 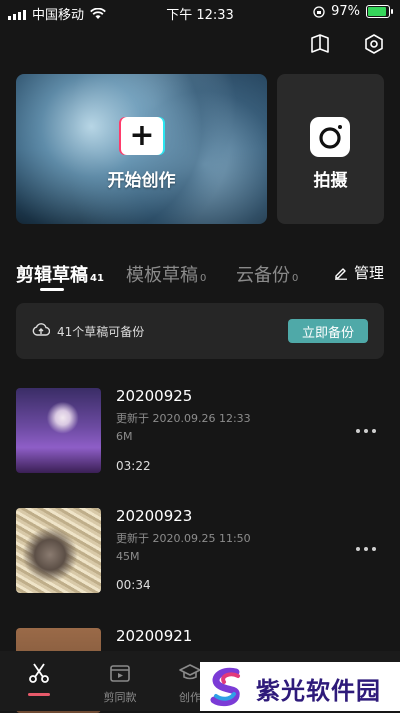 I want to click on camera-icon, so click(x=330, y=137).